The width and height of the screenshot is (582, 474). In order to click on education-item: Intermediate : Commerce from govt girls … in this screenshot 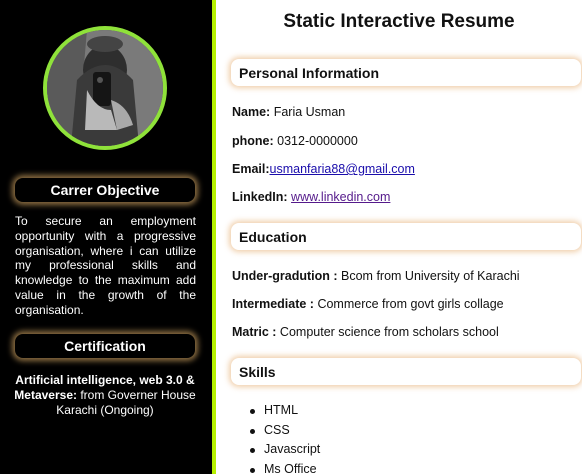, I will do `click(368, 304)`.